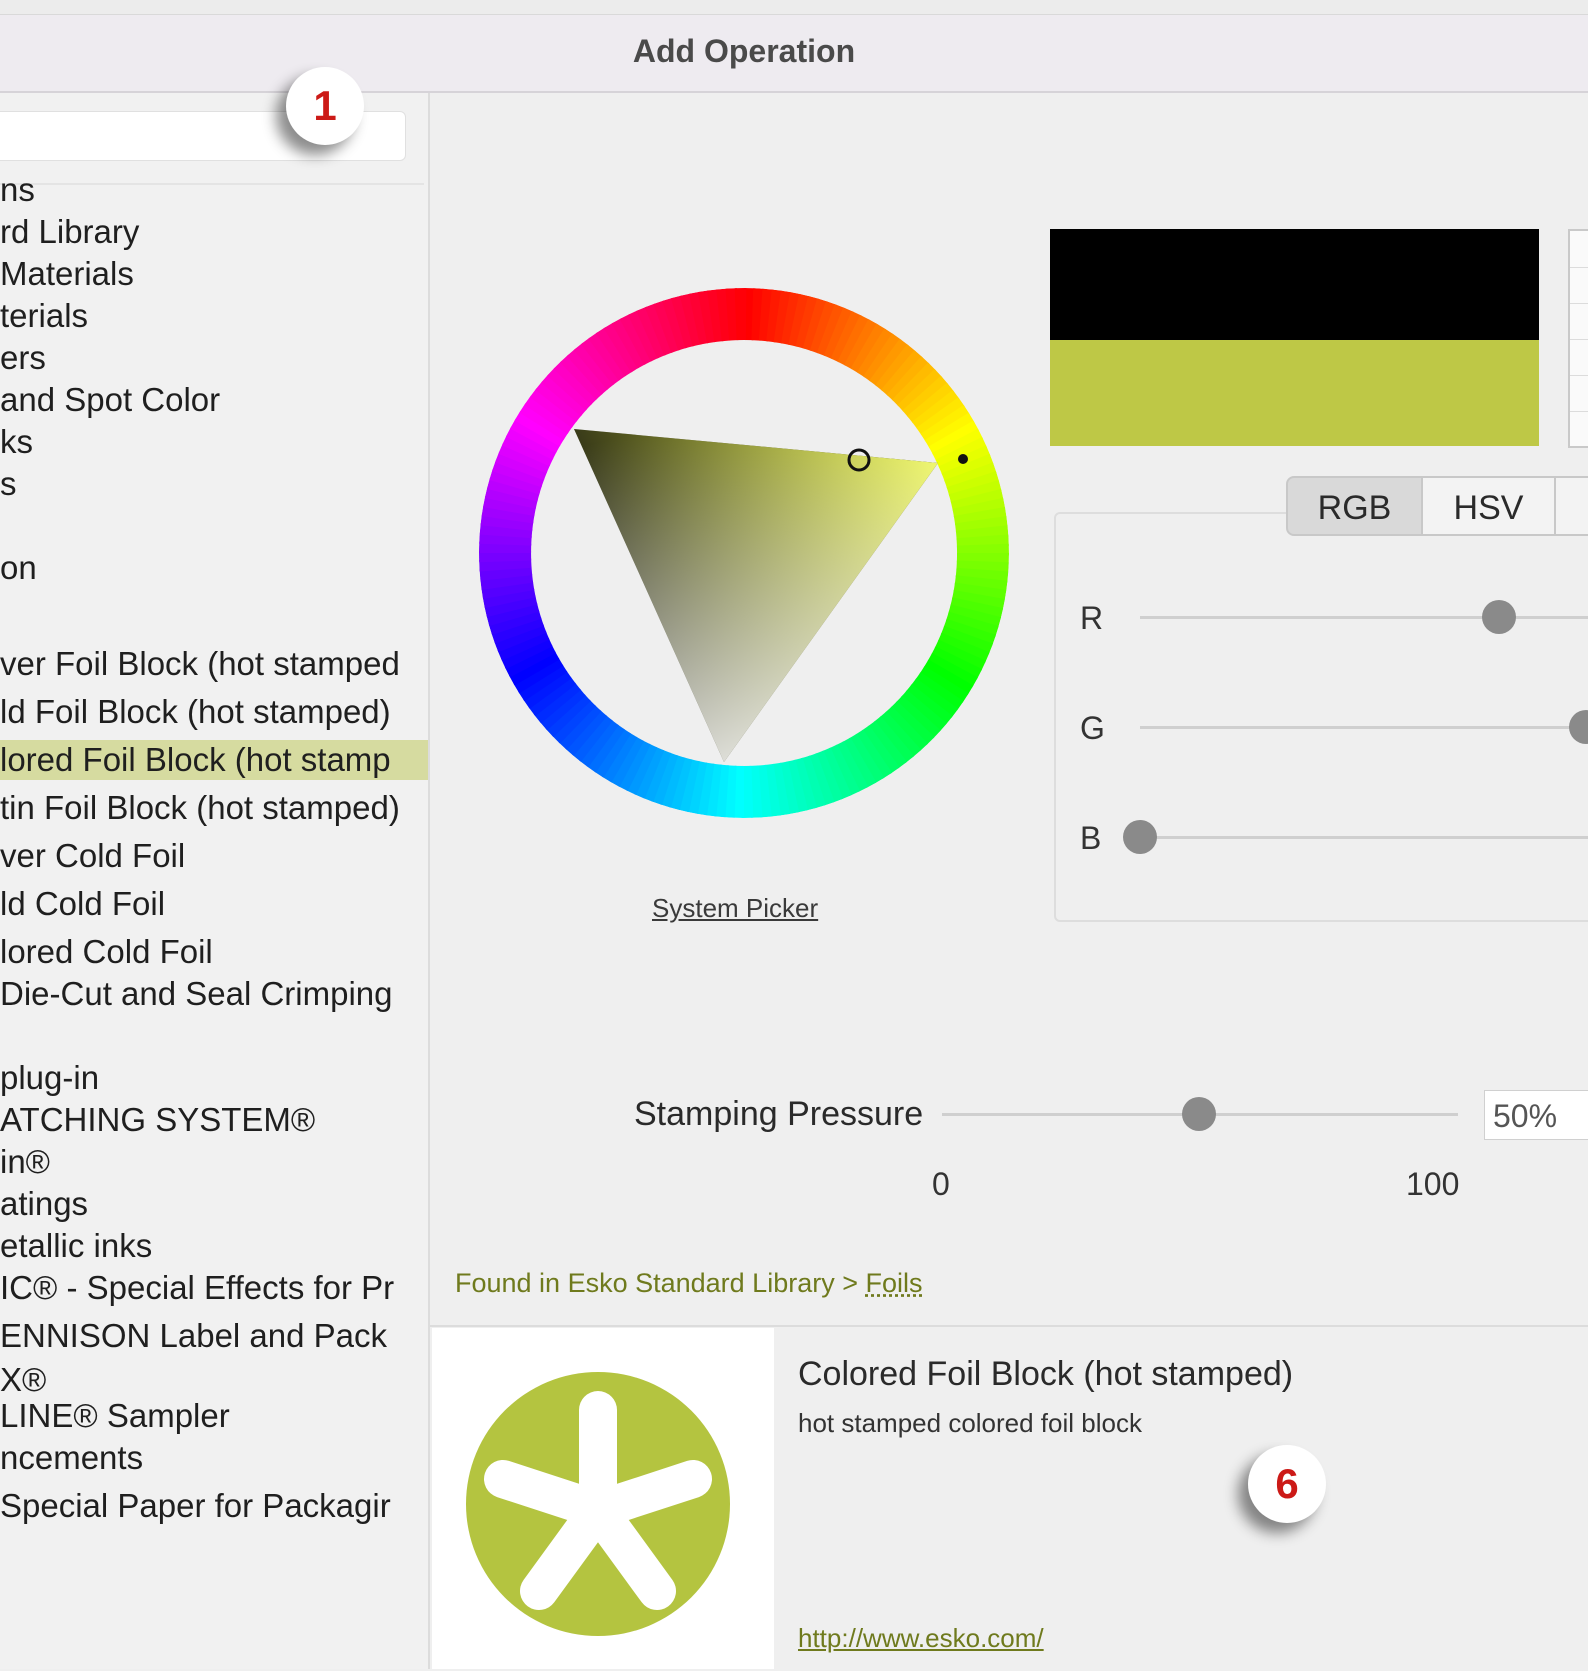  What do you see at coordinates (115, 1416) in the screenshot?
I see `list-item: LINE® Sampler` at bounding box center [115, 1416].